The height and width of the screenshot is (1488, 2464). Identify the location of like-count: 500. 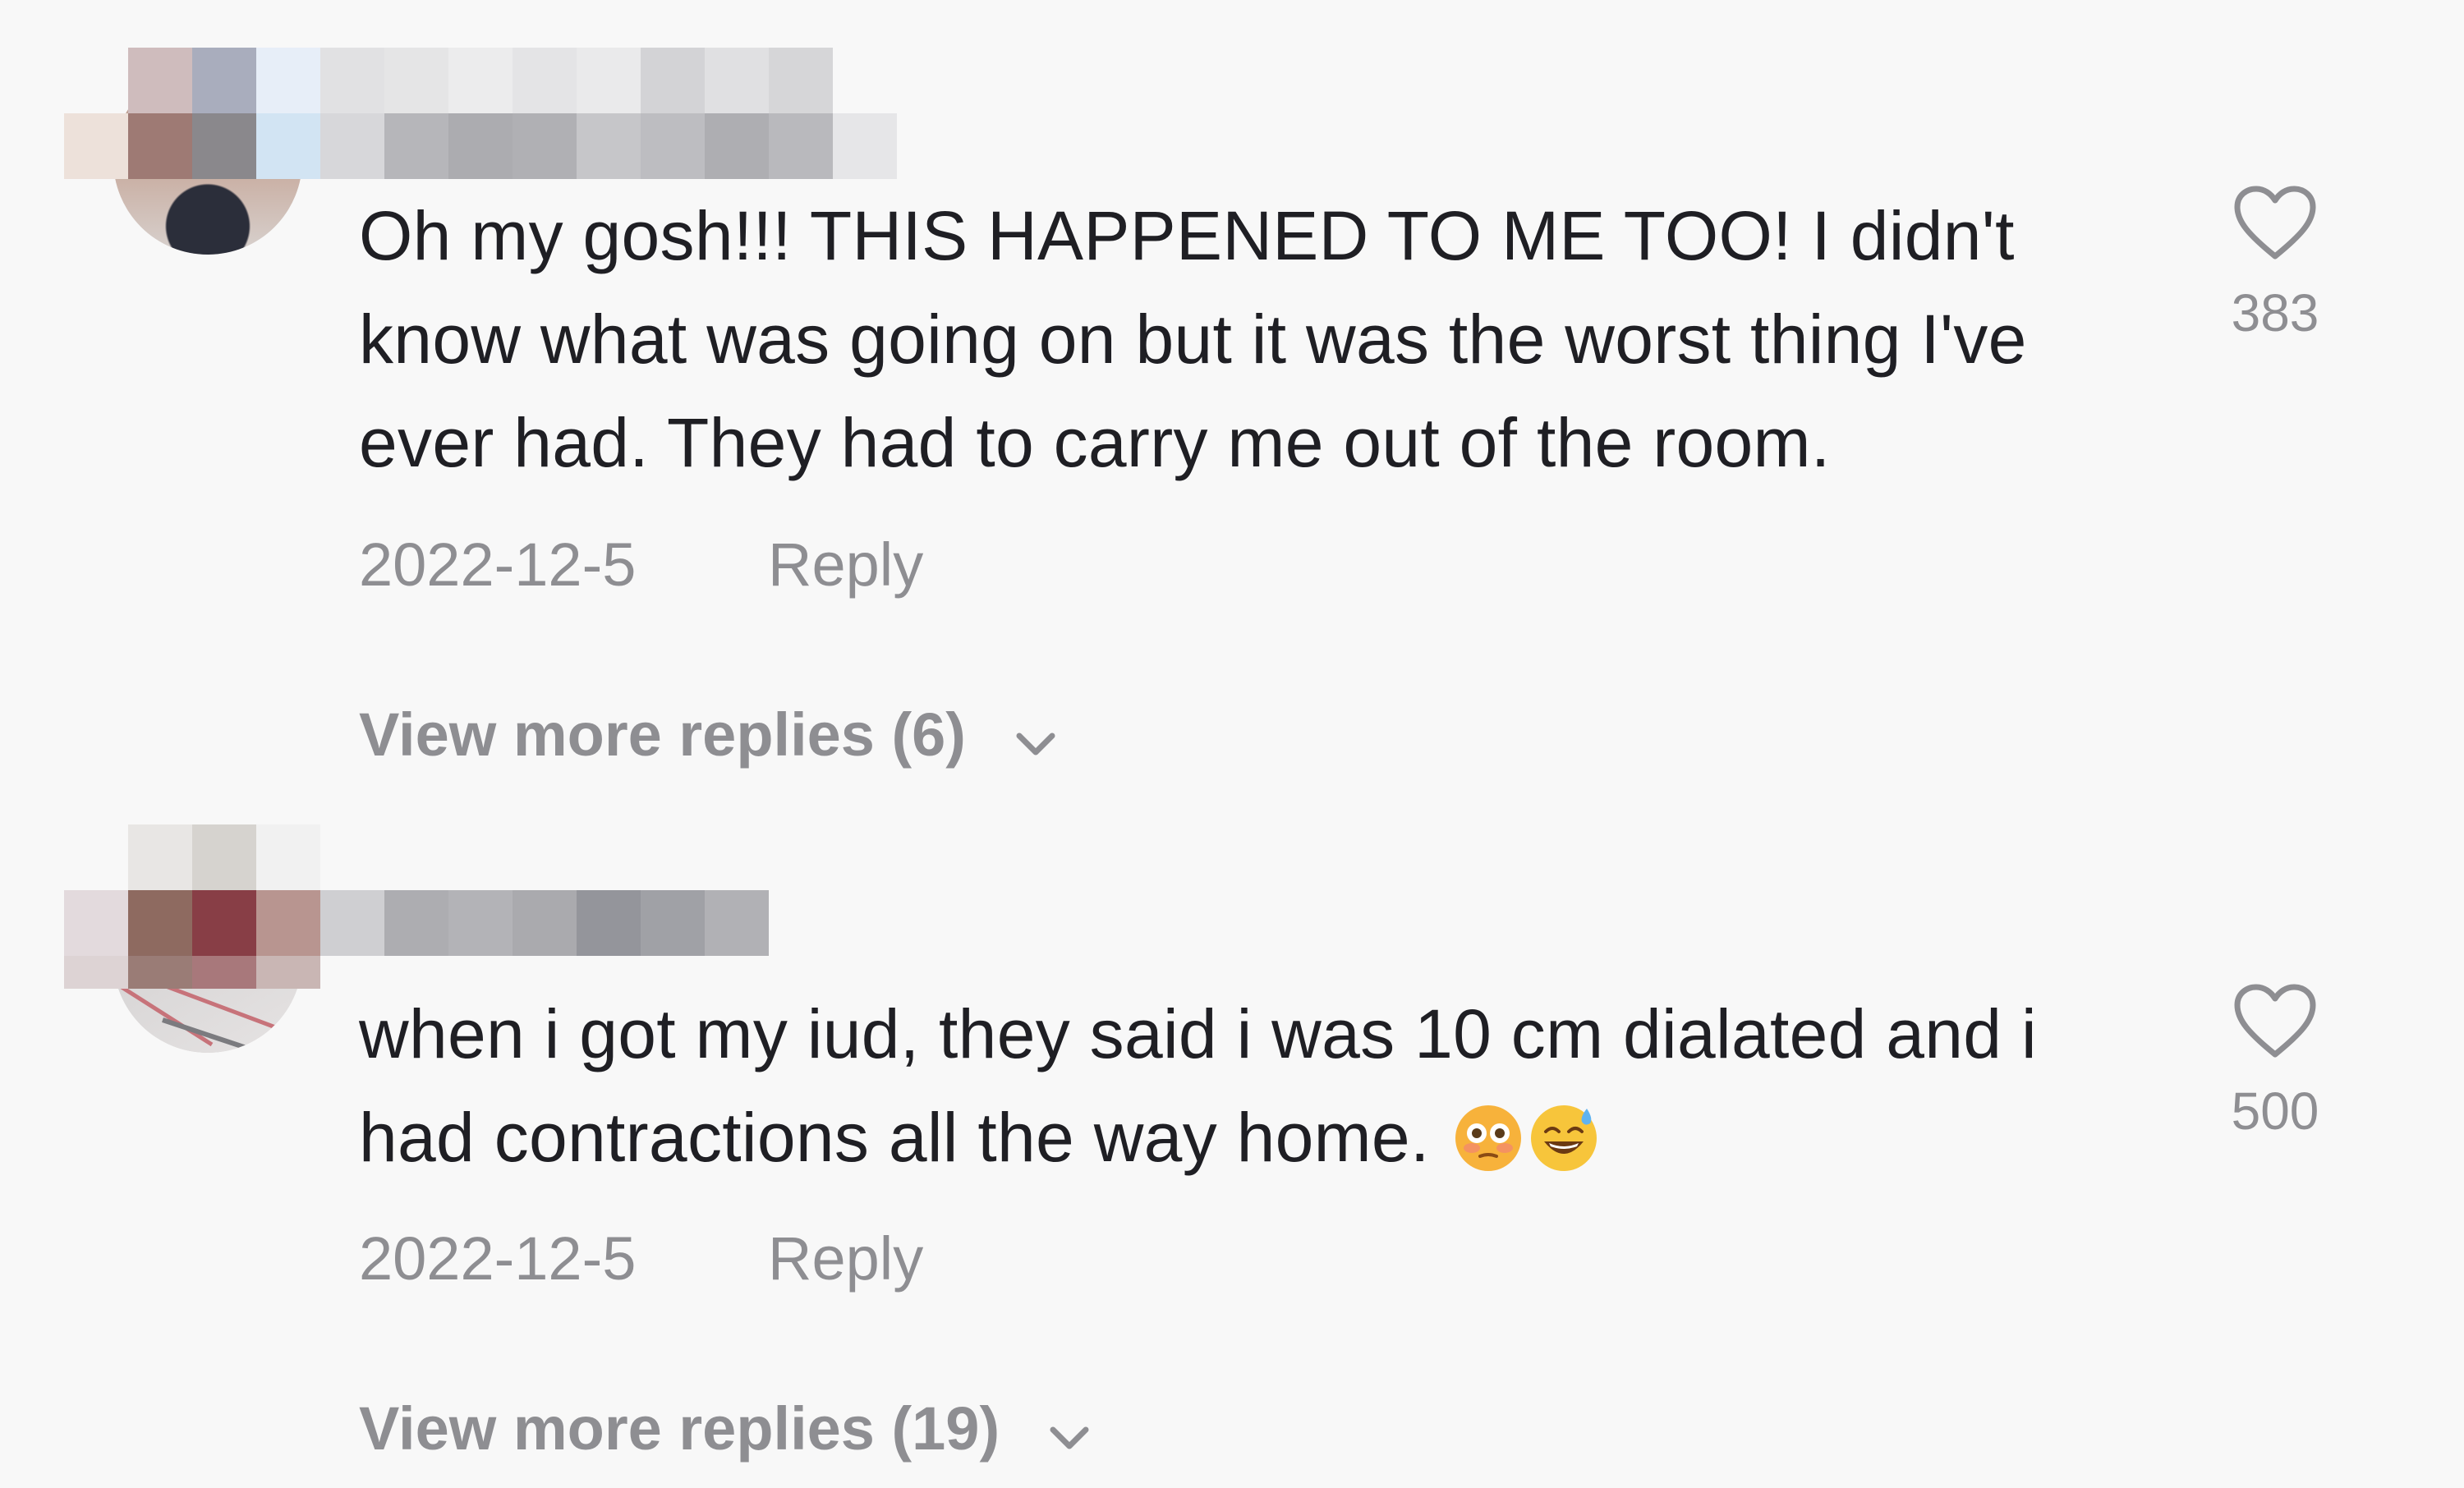
(2275, 1111).